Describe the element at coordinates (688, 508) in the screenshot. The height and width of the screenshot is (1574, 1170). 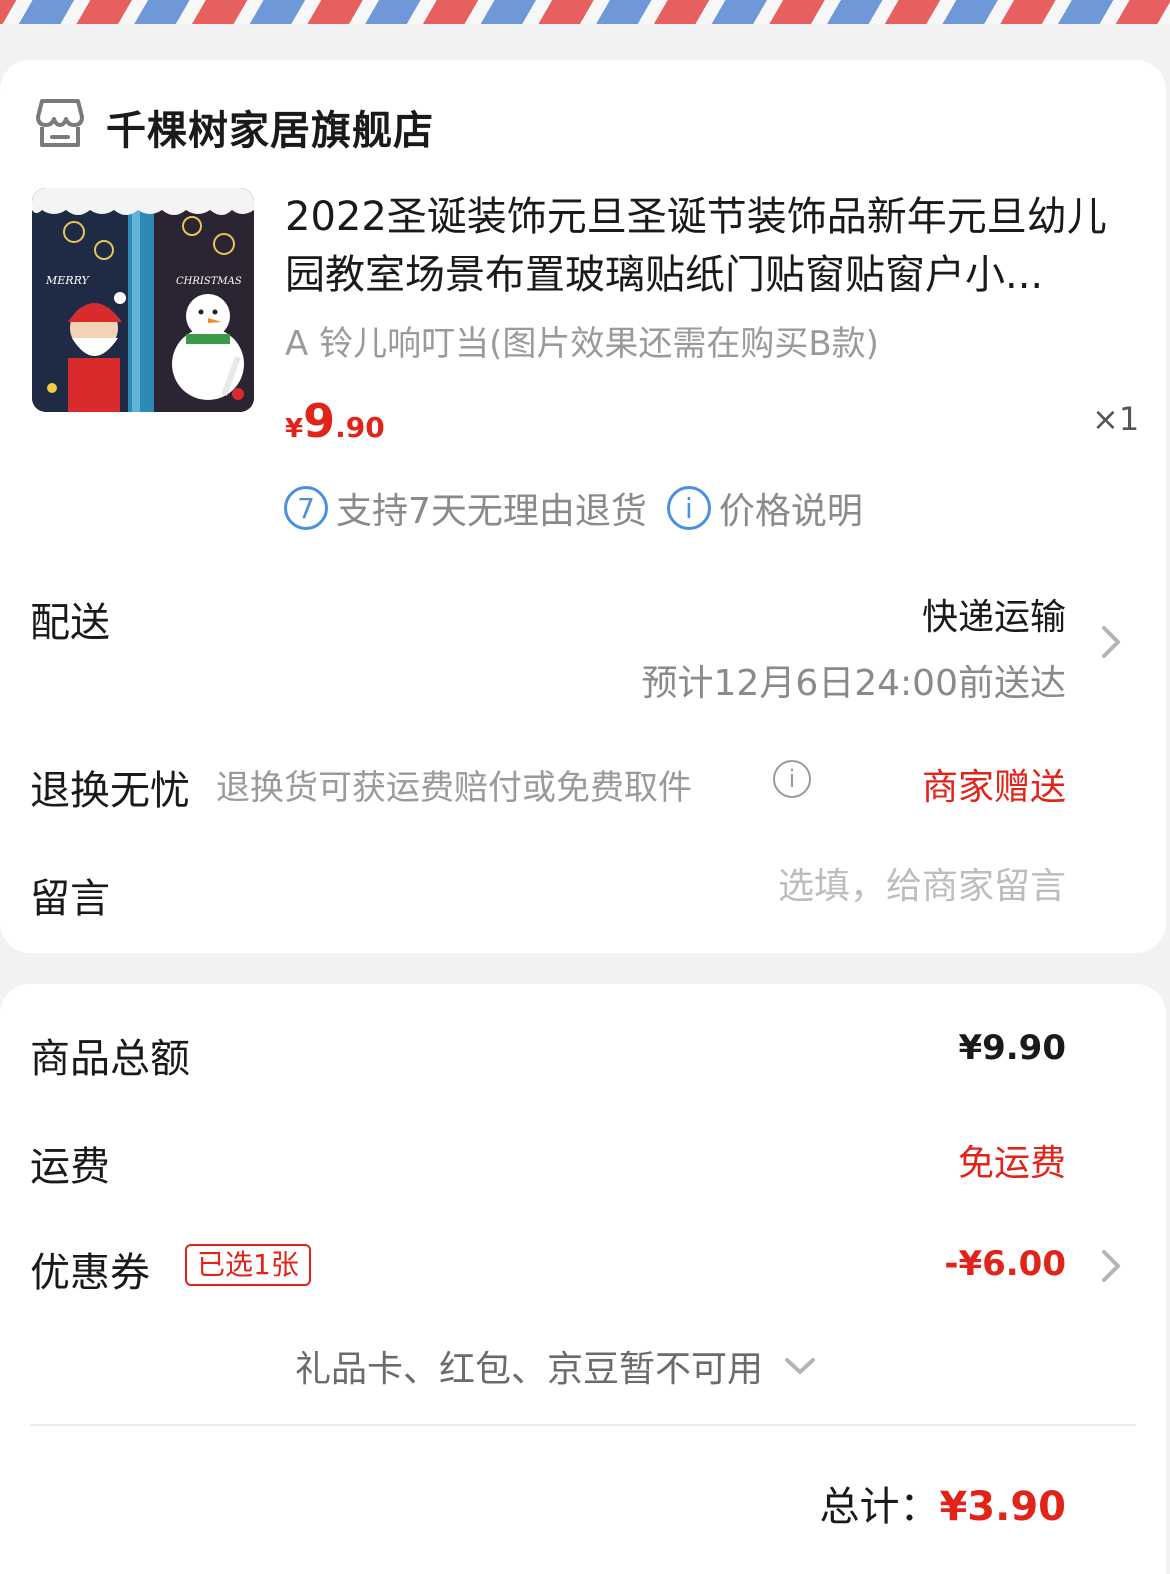
I see `info-icon: i` at that location.